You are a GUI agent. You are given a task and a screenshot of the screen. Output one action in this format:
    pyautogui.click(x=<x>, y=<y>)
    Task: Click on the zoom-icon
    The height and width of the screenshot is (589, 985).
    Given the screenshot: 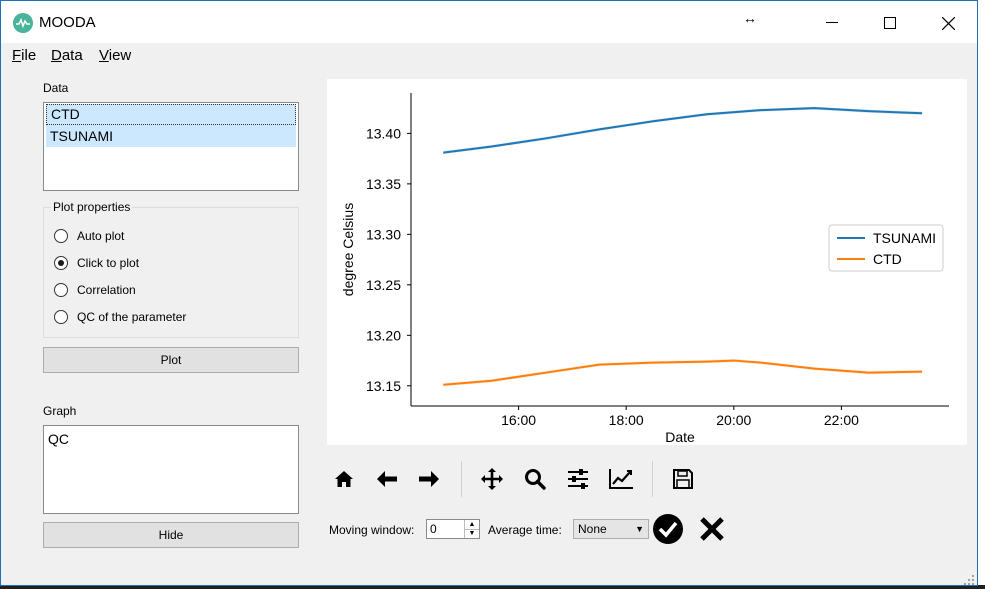 What is the action you would take?
    pyautogui.click(x=535, y=479)
    